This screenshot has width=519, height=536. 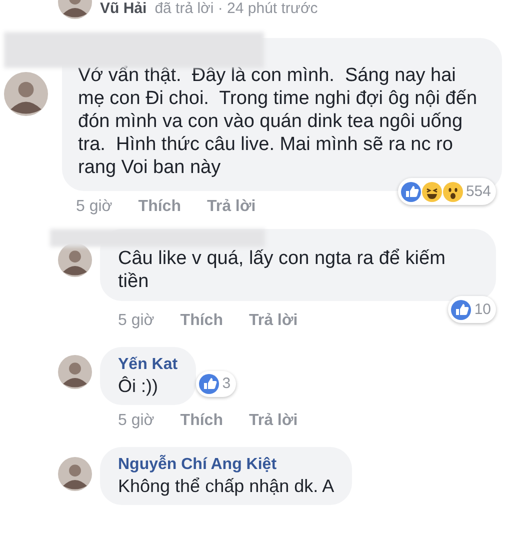 I want to click on commenter-name: Yến Kat, so click(x=148, y=365).